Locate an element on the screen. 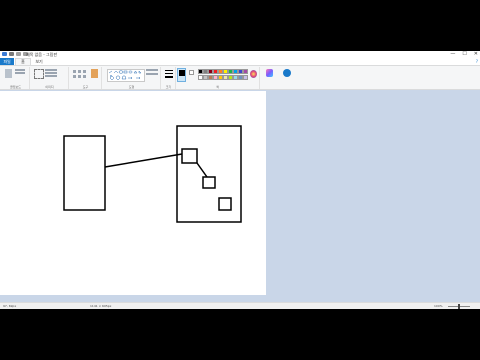 The width and height of the screenshot is (480, 360). maximize-button: ☐ is located at coordinates (464, 54).